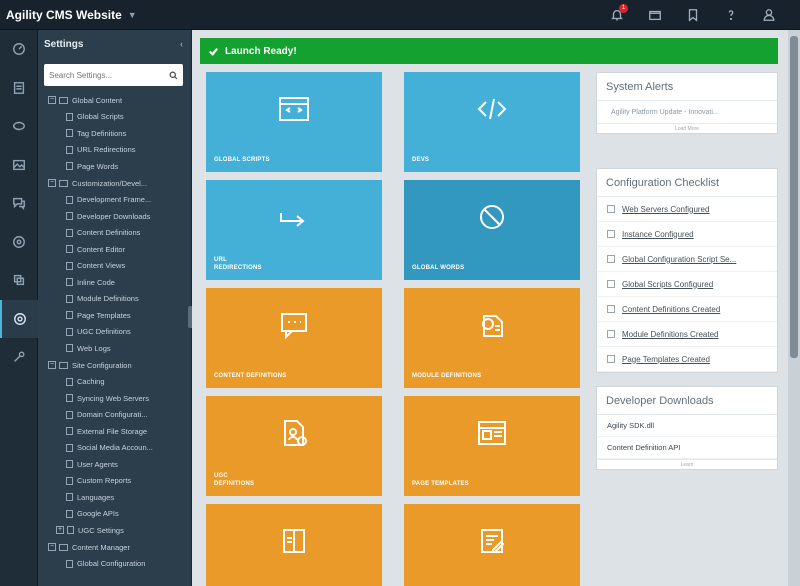  I want to click on folders-button, so click(655, 15).